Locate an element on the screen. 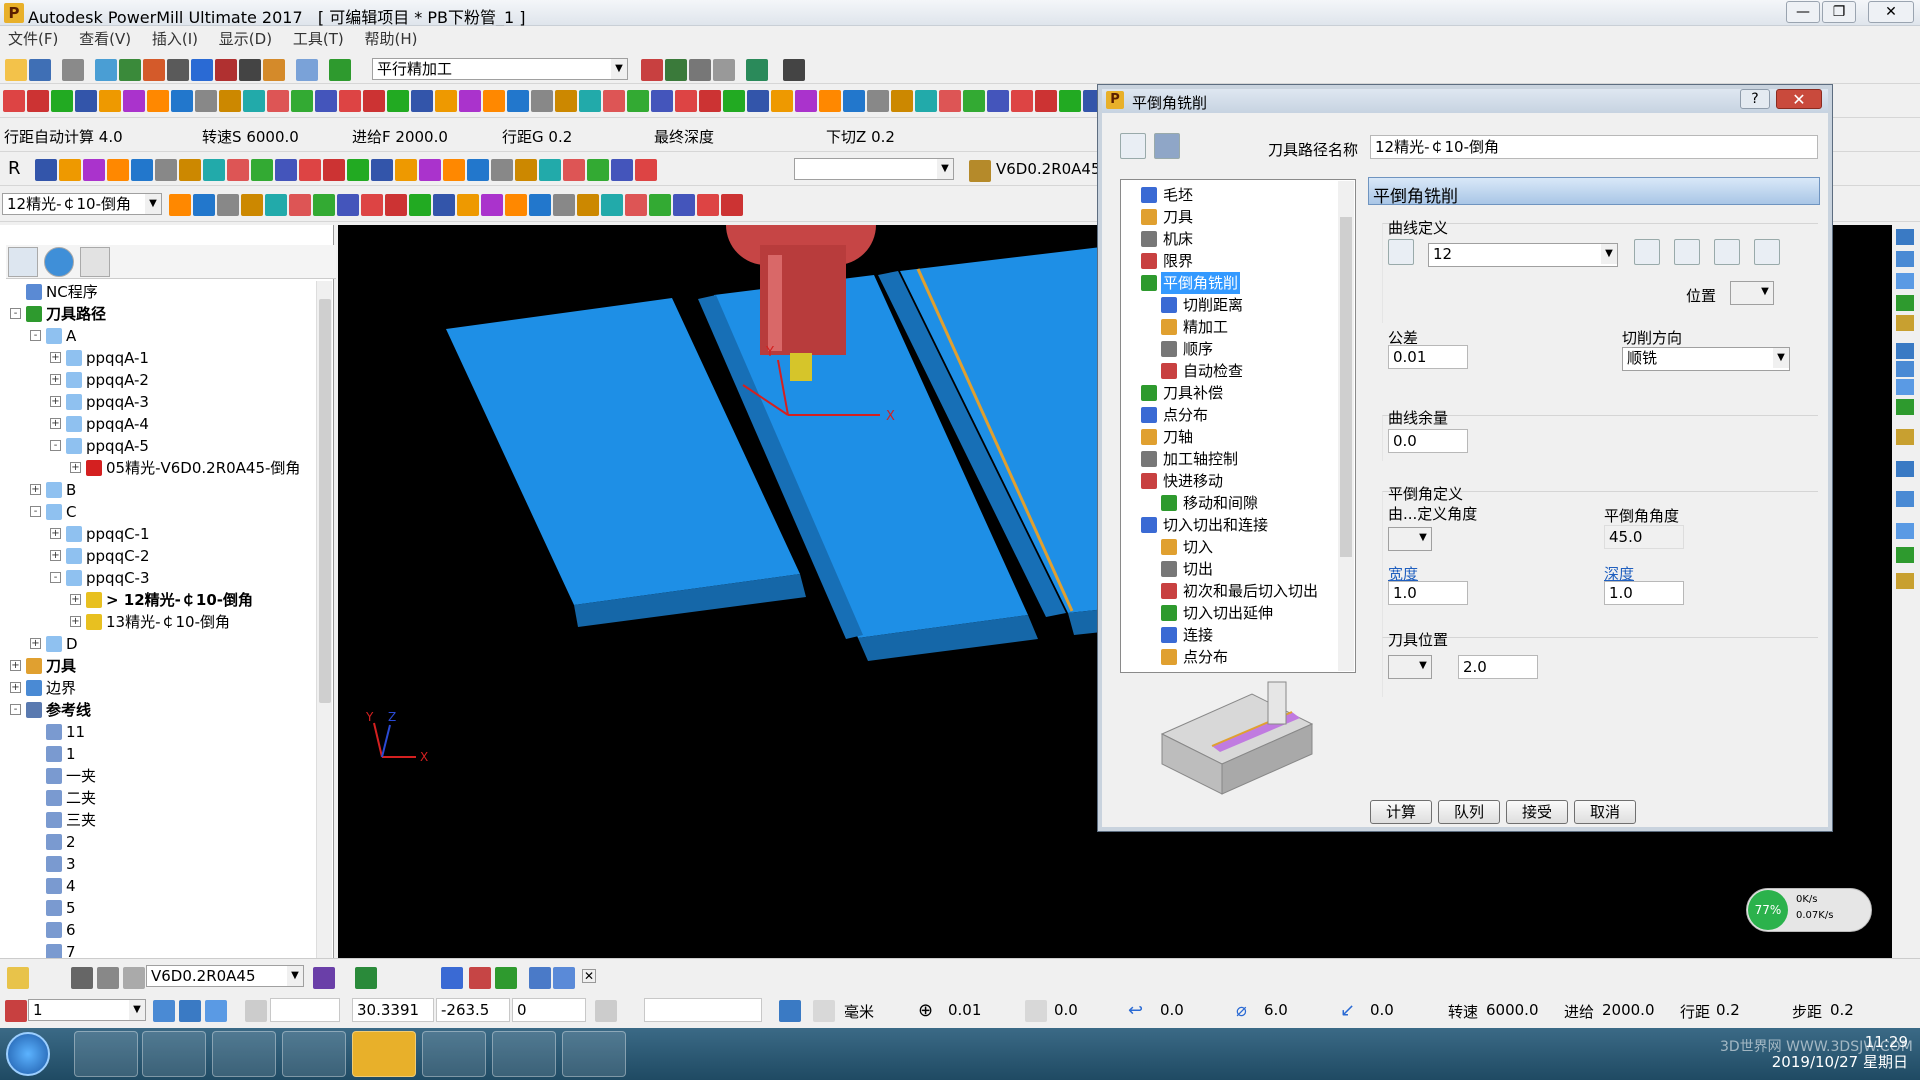  delete-curve-icon is located at coordinates (1687, 252).